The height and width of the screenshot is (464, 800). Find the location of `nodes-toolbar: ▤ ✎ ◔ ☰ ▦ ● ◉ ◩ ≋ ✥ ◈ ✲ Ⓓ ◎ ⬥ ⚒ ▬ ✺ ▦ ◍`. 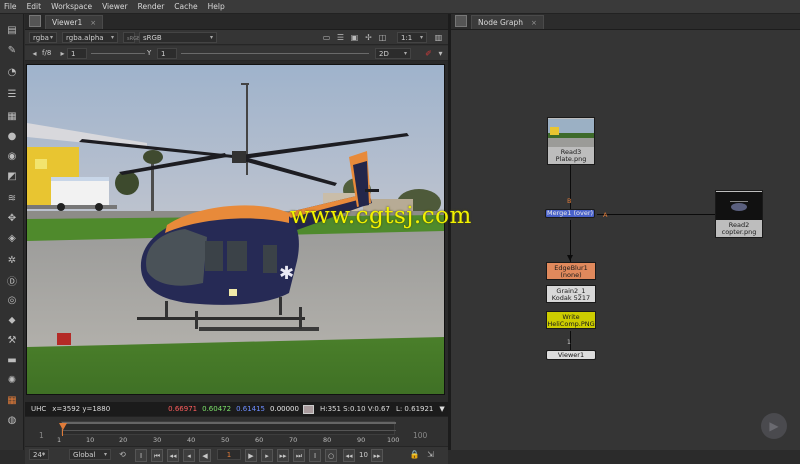

nodes-toolbar: ▤ ✎ ◔ ☰ ▦ ● ◉ ◩ ≋ ✥ ◈ ✲ Ⓓ ◎ ⬥ ⚒ ▬ ✺ ▦ ◍ is located at coordinates (12, 232).